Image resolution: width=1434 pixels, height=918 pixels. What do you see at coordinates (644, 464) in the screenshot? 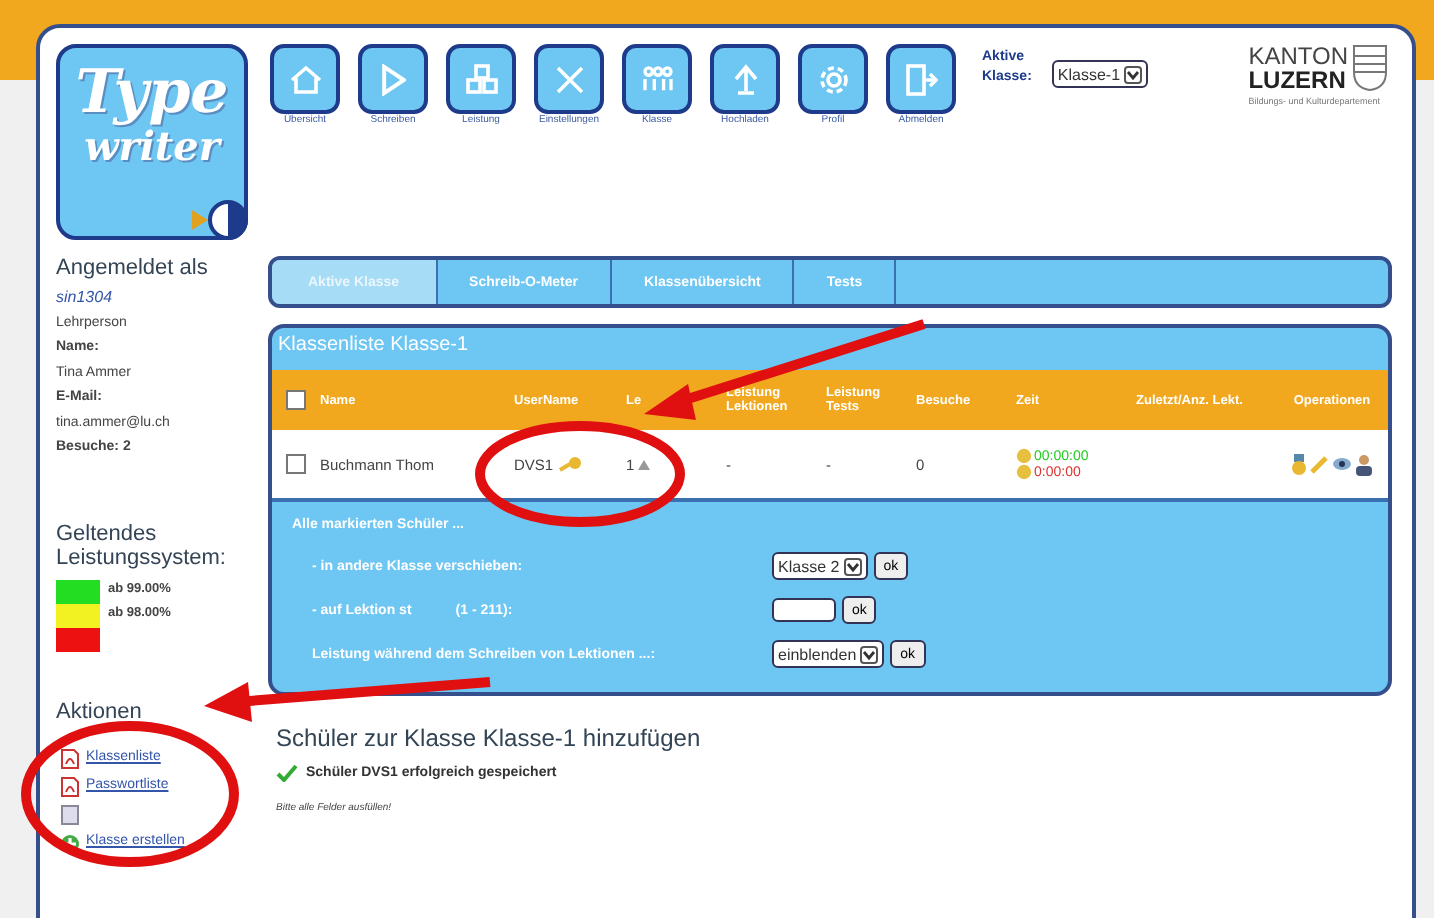
I see `caret-icon` at bounding box center [644, 464].